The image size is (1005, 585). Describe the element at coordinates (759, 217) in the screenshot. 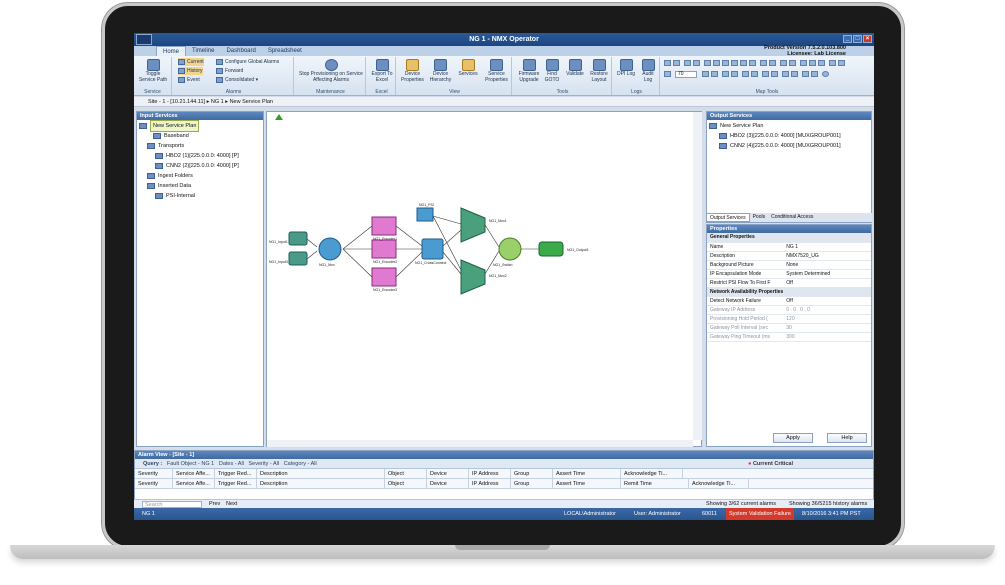

I see `tab-pools: Pools` at that location.